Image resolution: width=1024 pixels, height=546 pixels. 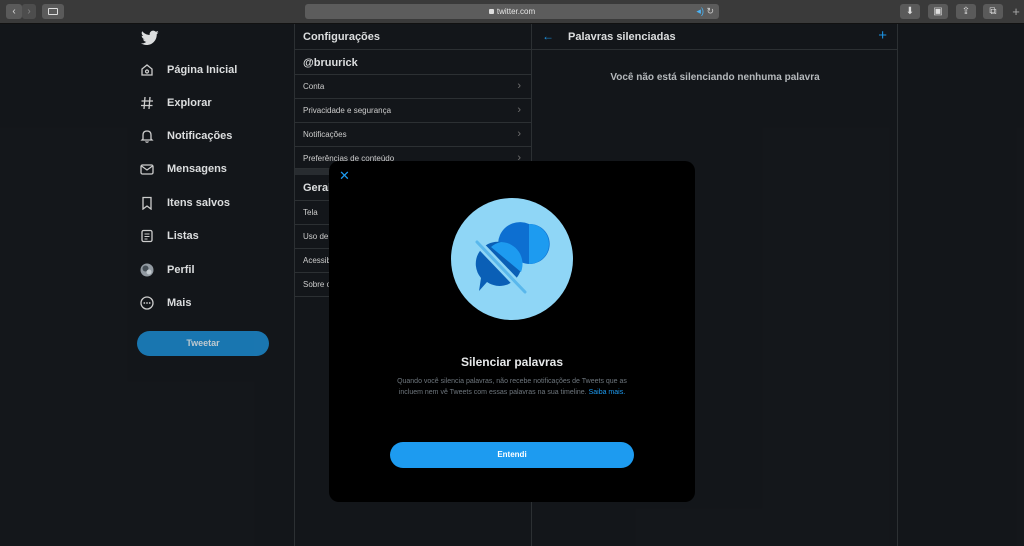 I want to click on dialog-title: Silenciar palavras, so click(x=512, y=362).